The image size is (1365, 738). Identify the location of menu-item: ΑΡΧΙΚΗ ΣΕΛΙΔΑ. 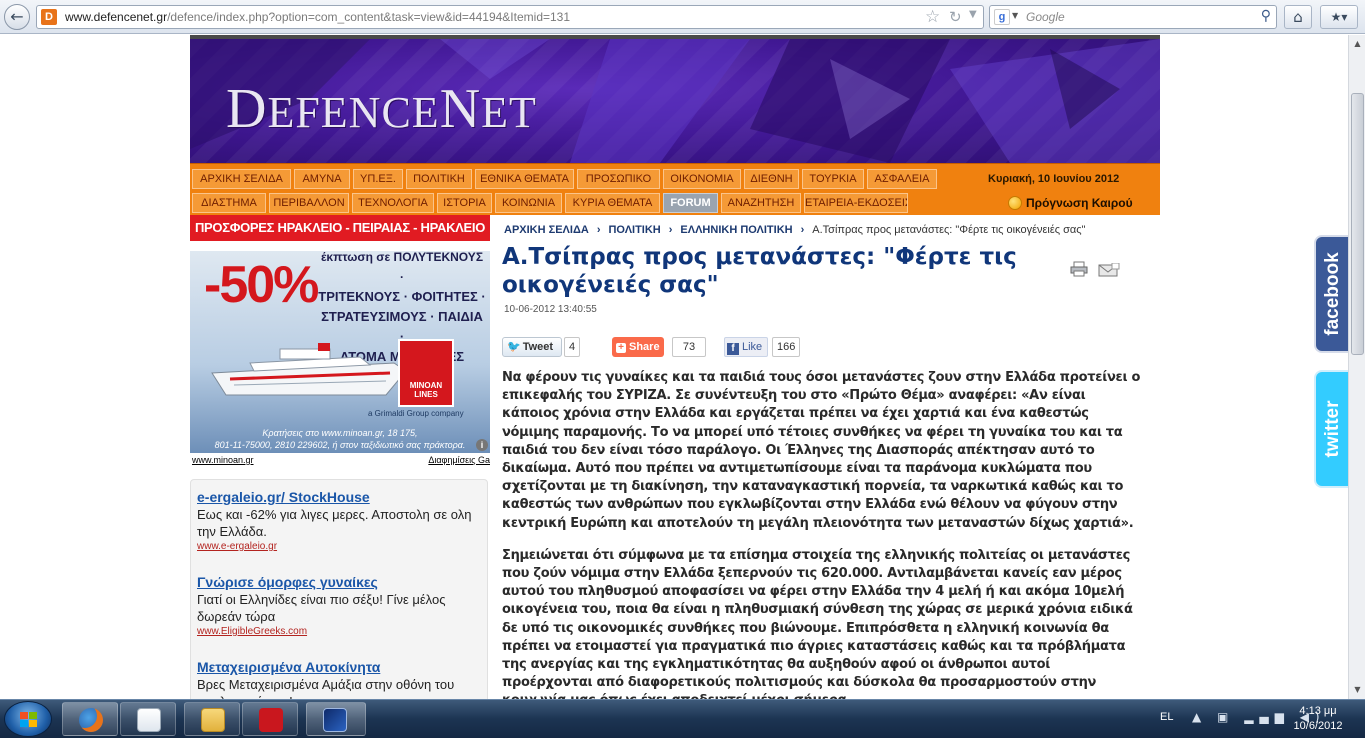
(241, 179).